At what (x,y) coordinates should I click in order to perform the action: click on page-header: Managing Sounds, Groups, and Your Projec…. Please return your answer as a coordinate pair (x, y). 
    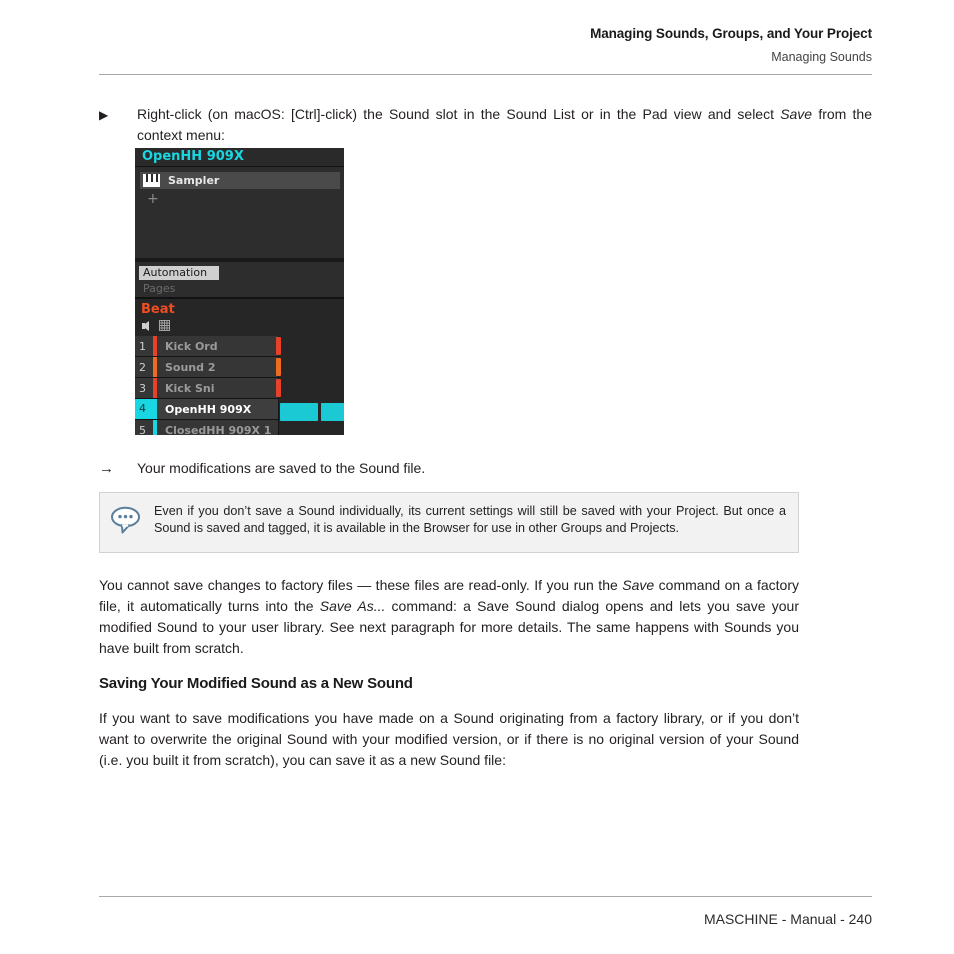
    Looking at the image, I should click on (485, 45).